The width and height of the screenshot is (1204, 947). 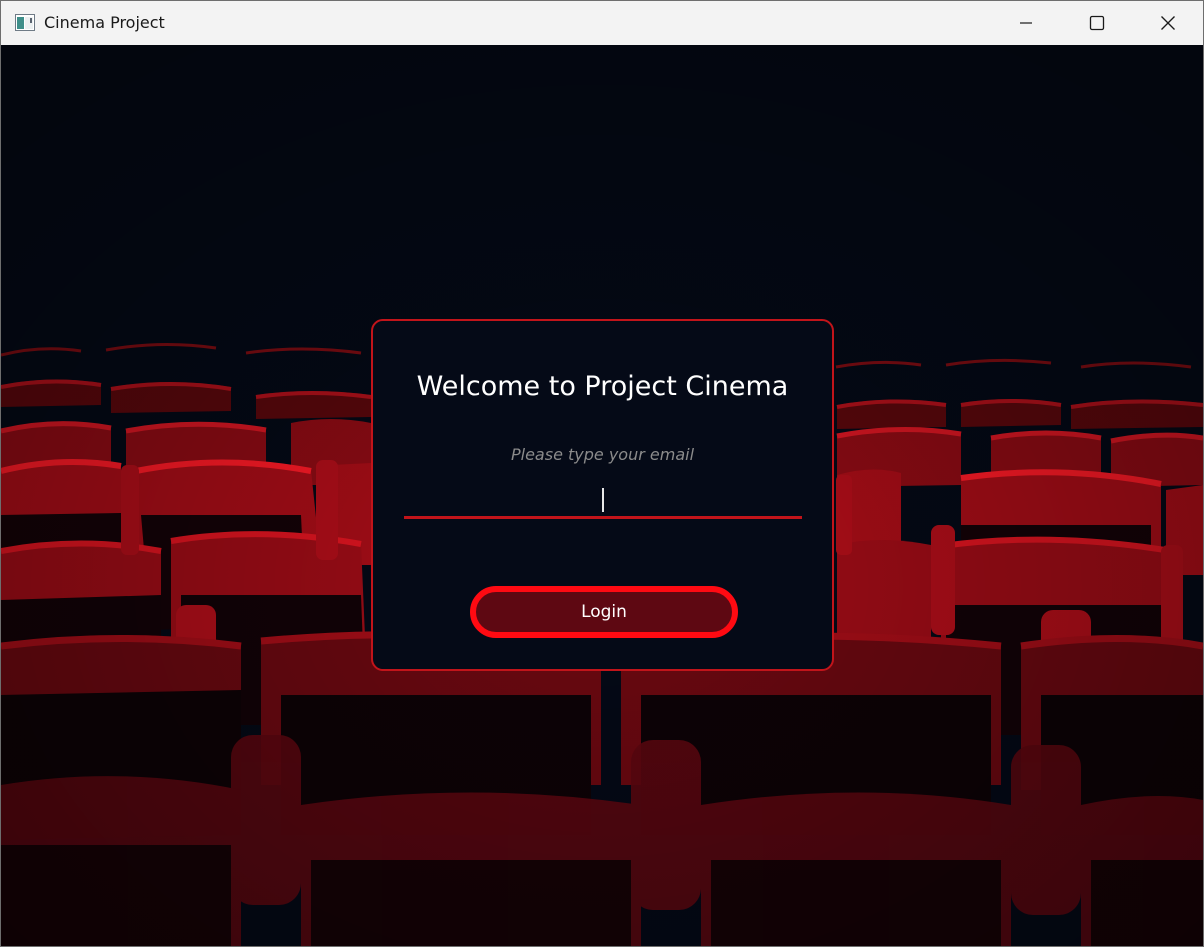 What do you see at coordinates (602, 23) in the screenshot?
I see `title-bar: Cinema Project` at bounding box center [602, 23].